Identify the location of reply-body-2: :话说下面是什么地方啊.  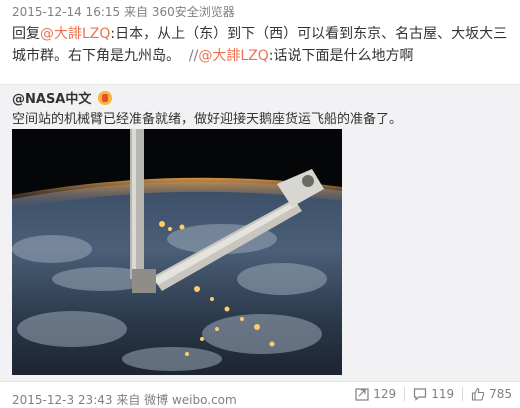
(341, 56).